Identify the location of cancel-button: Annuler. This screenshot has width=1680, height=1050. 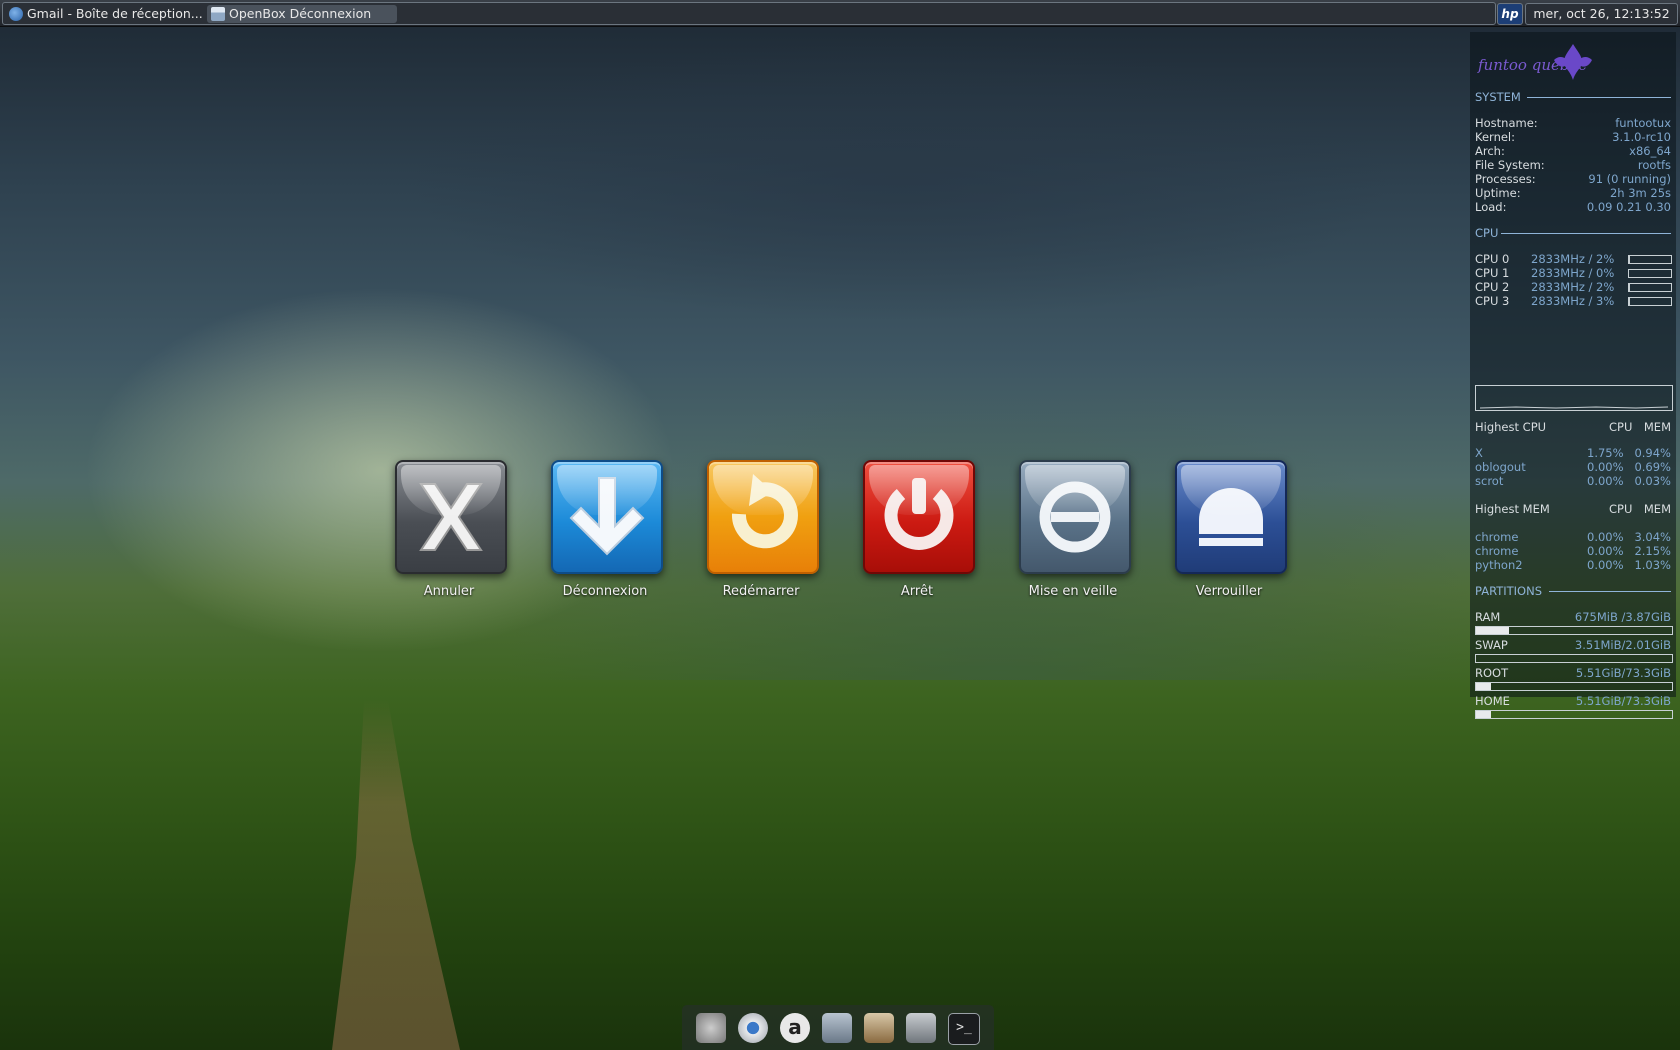
(445, 535).